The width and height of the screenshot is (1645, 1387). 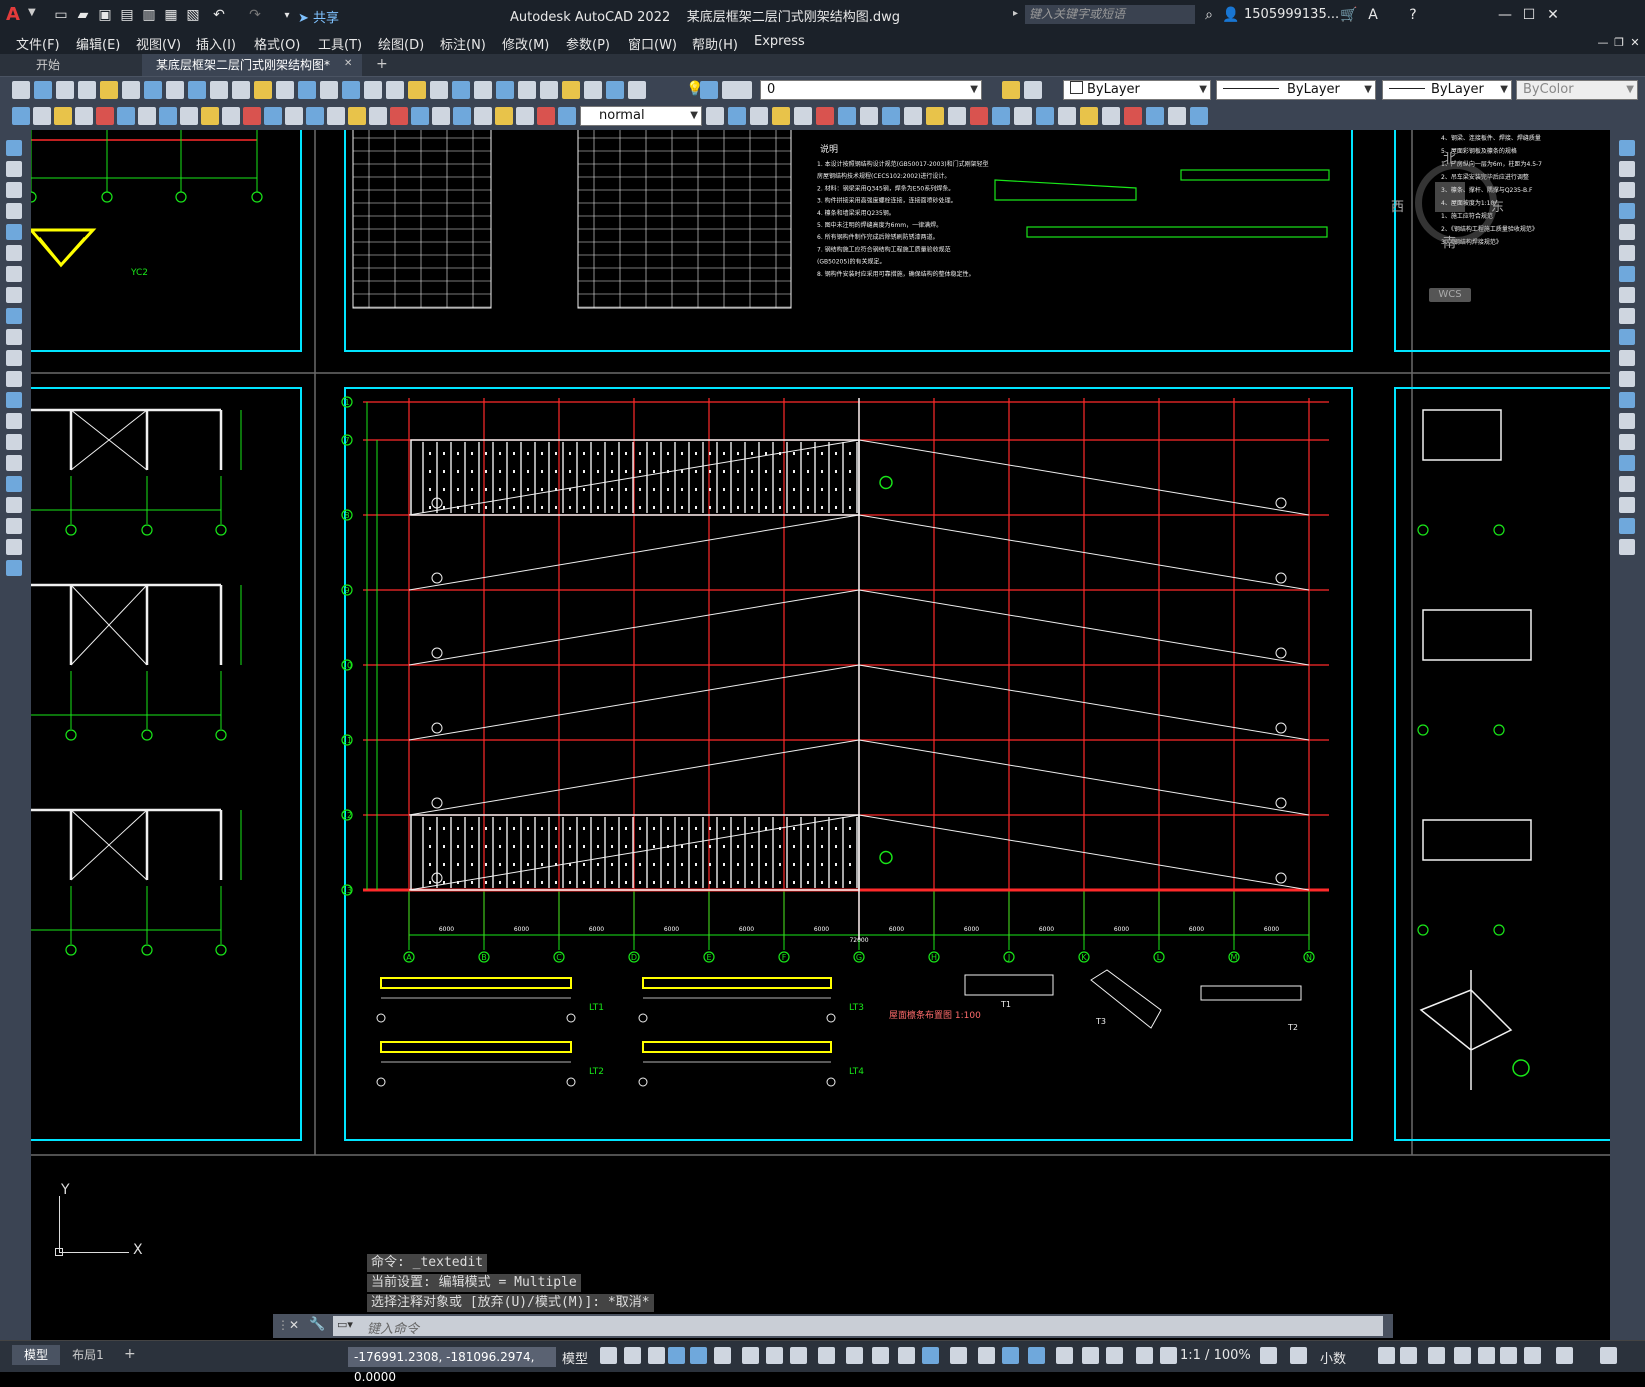 What do you see at coordinates (1333, 1357) in the screenshot?
I see `units-display: 小数` at bounding box center [1333, 1357].